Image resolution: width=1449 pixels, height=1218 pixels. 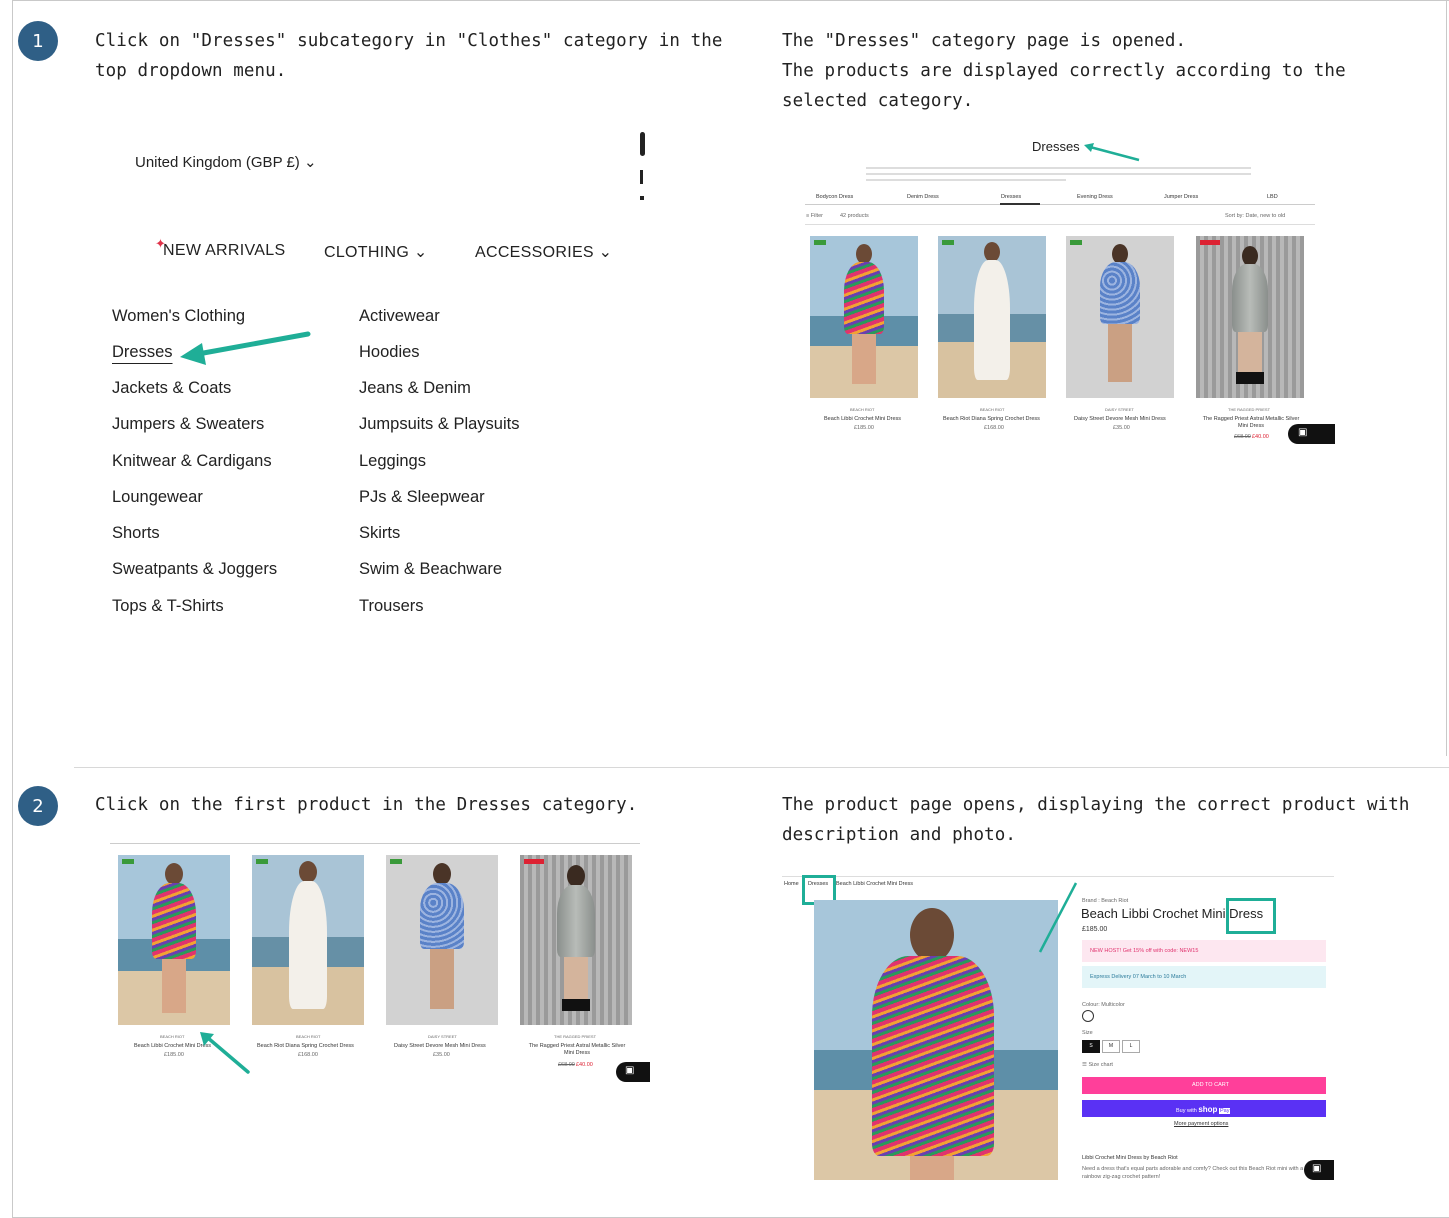 What do you see at coordinates (1204, 1108) in the screenshot?
I see `shop-pay-button: Buy with shop Pay` at bounding box center [1204, 1108].